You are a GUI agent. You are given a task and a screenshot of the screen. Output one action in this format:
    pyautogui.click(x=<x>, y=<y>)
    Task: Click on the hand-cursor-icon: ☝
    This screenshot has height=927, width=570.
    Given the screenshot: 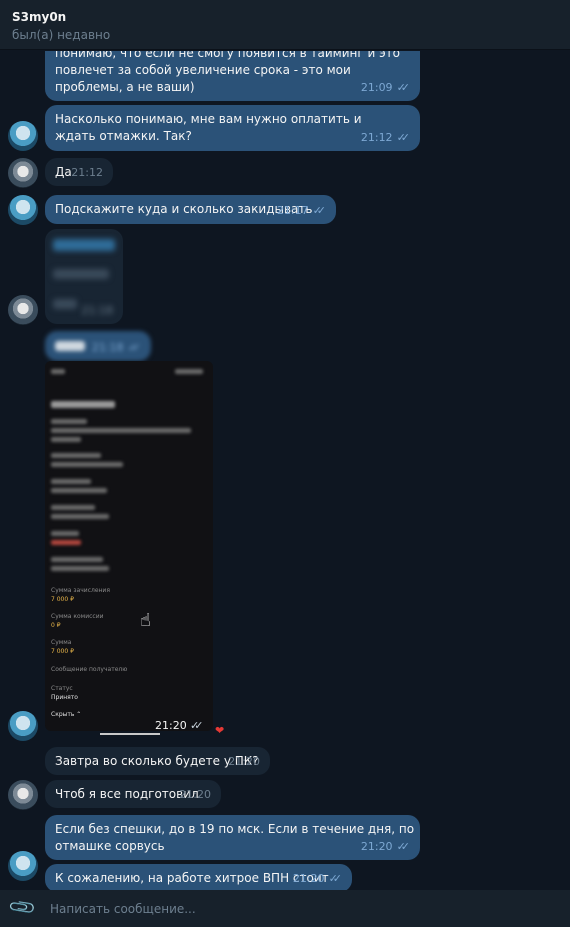 What is the action you would take?
    pyautogui.click(x=145, y=620)
    